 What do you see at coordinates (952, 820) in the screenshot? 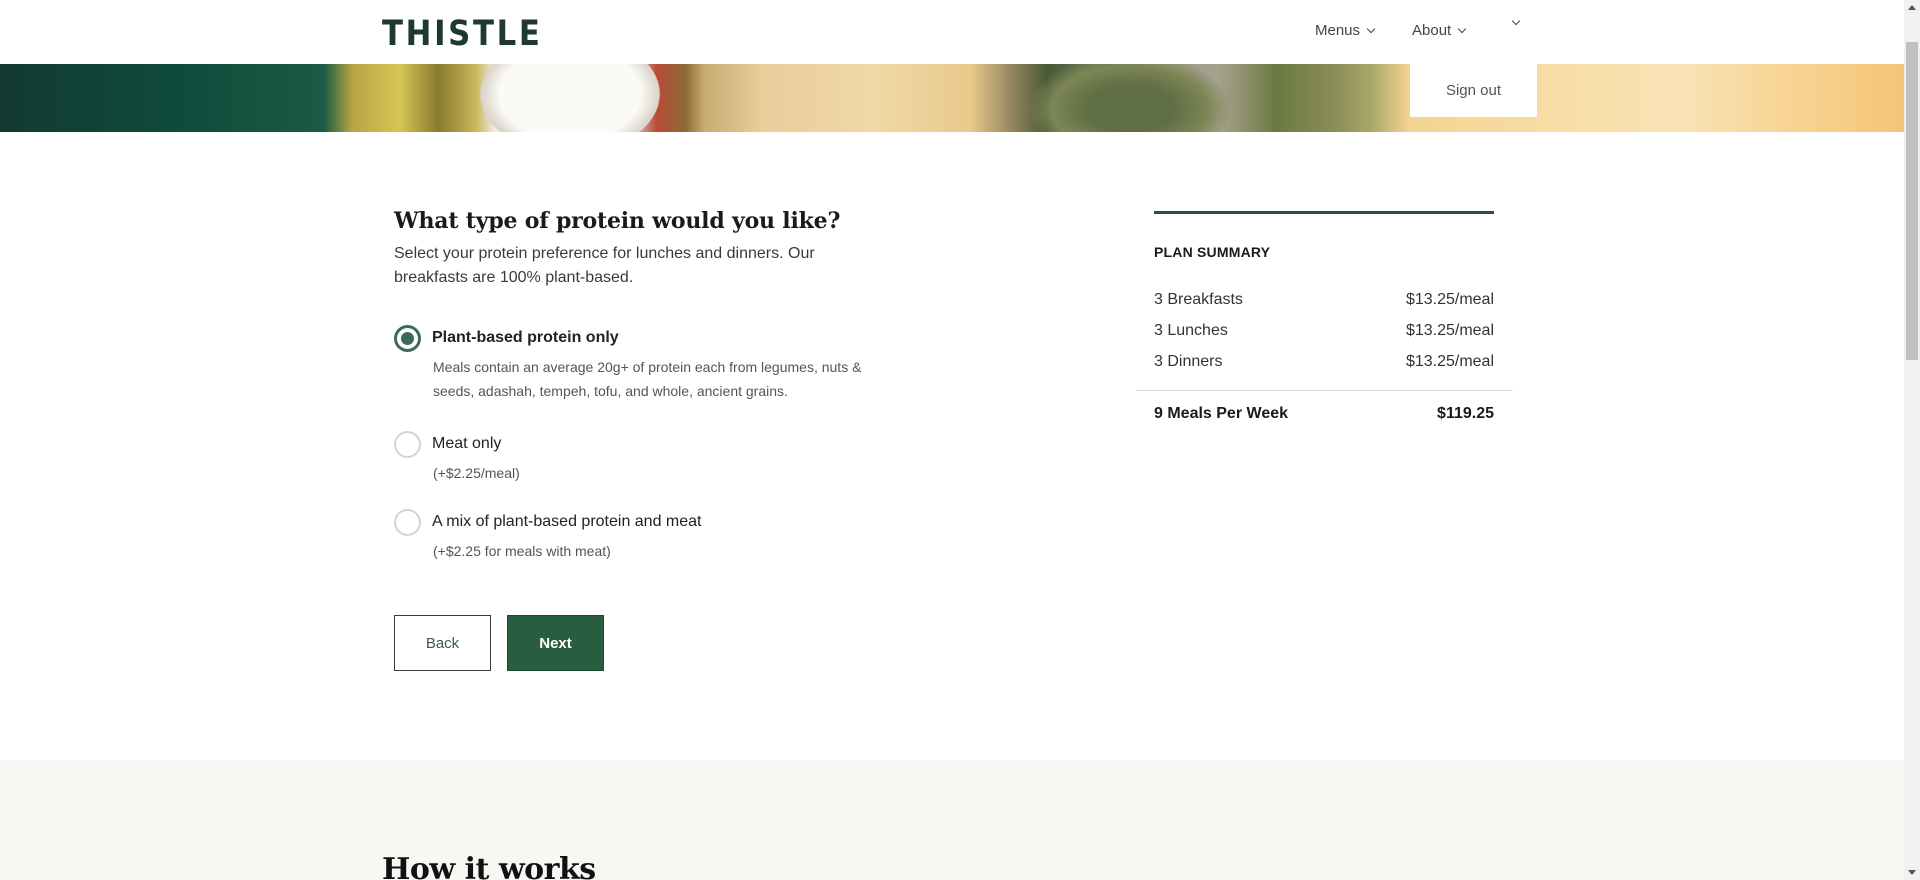
I see `how-it-works-section: How it works` at bounding box center [952, 820].